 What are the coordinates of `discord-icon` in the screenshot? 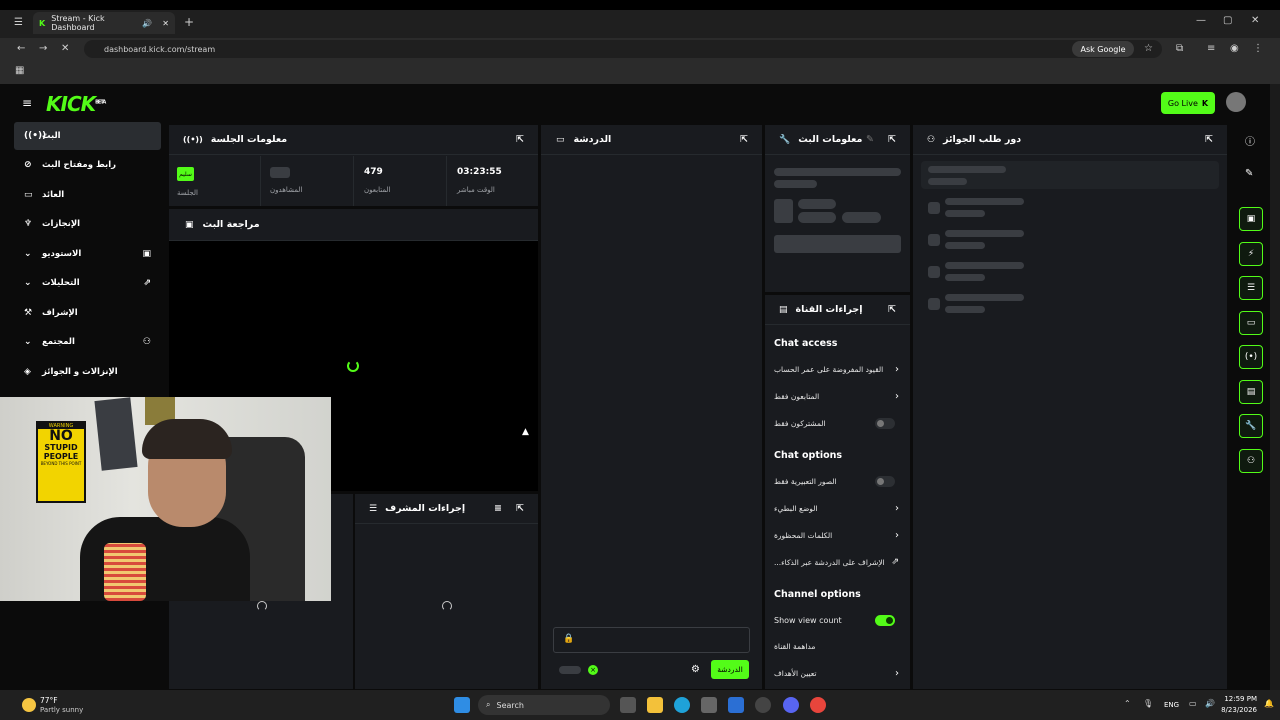 It's located at (791, 705).